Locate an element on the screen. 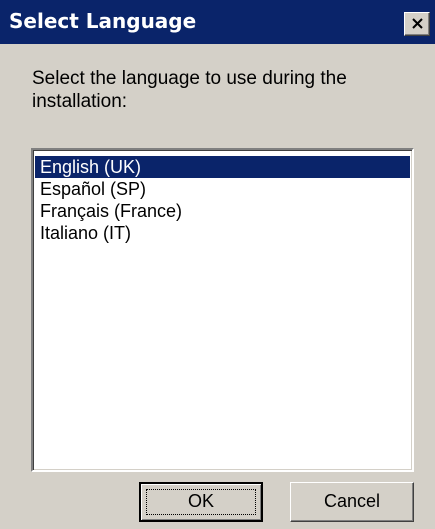 The width and height of the screenshot is (435, 529). title-bar: Select Language is located at coordinates (217, 22).